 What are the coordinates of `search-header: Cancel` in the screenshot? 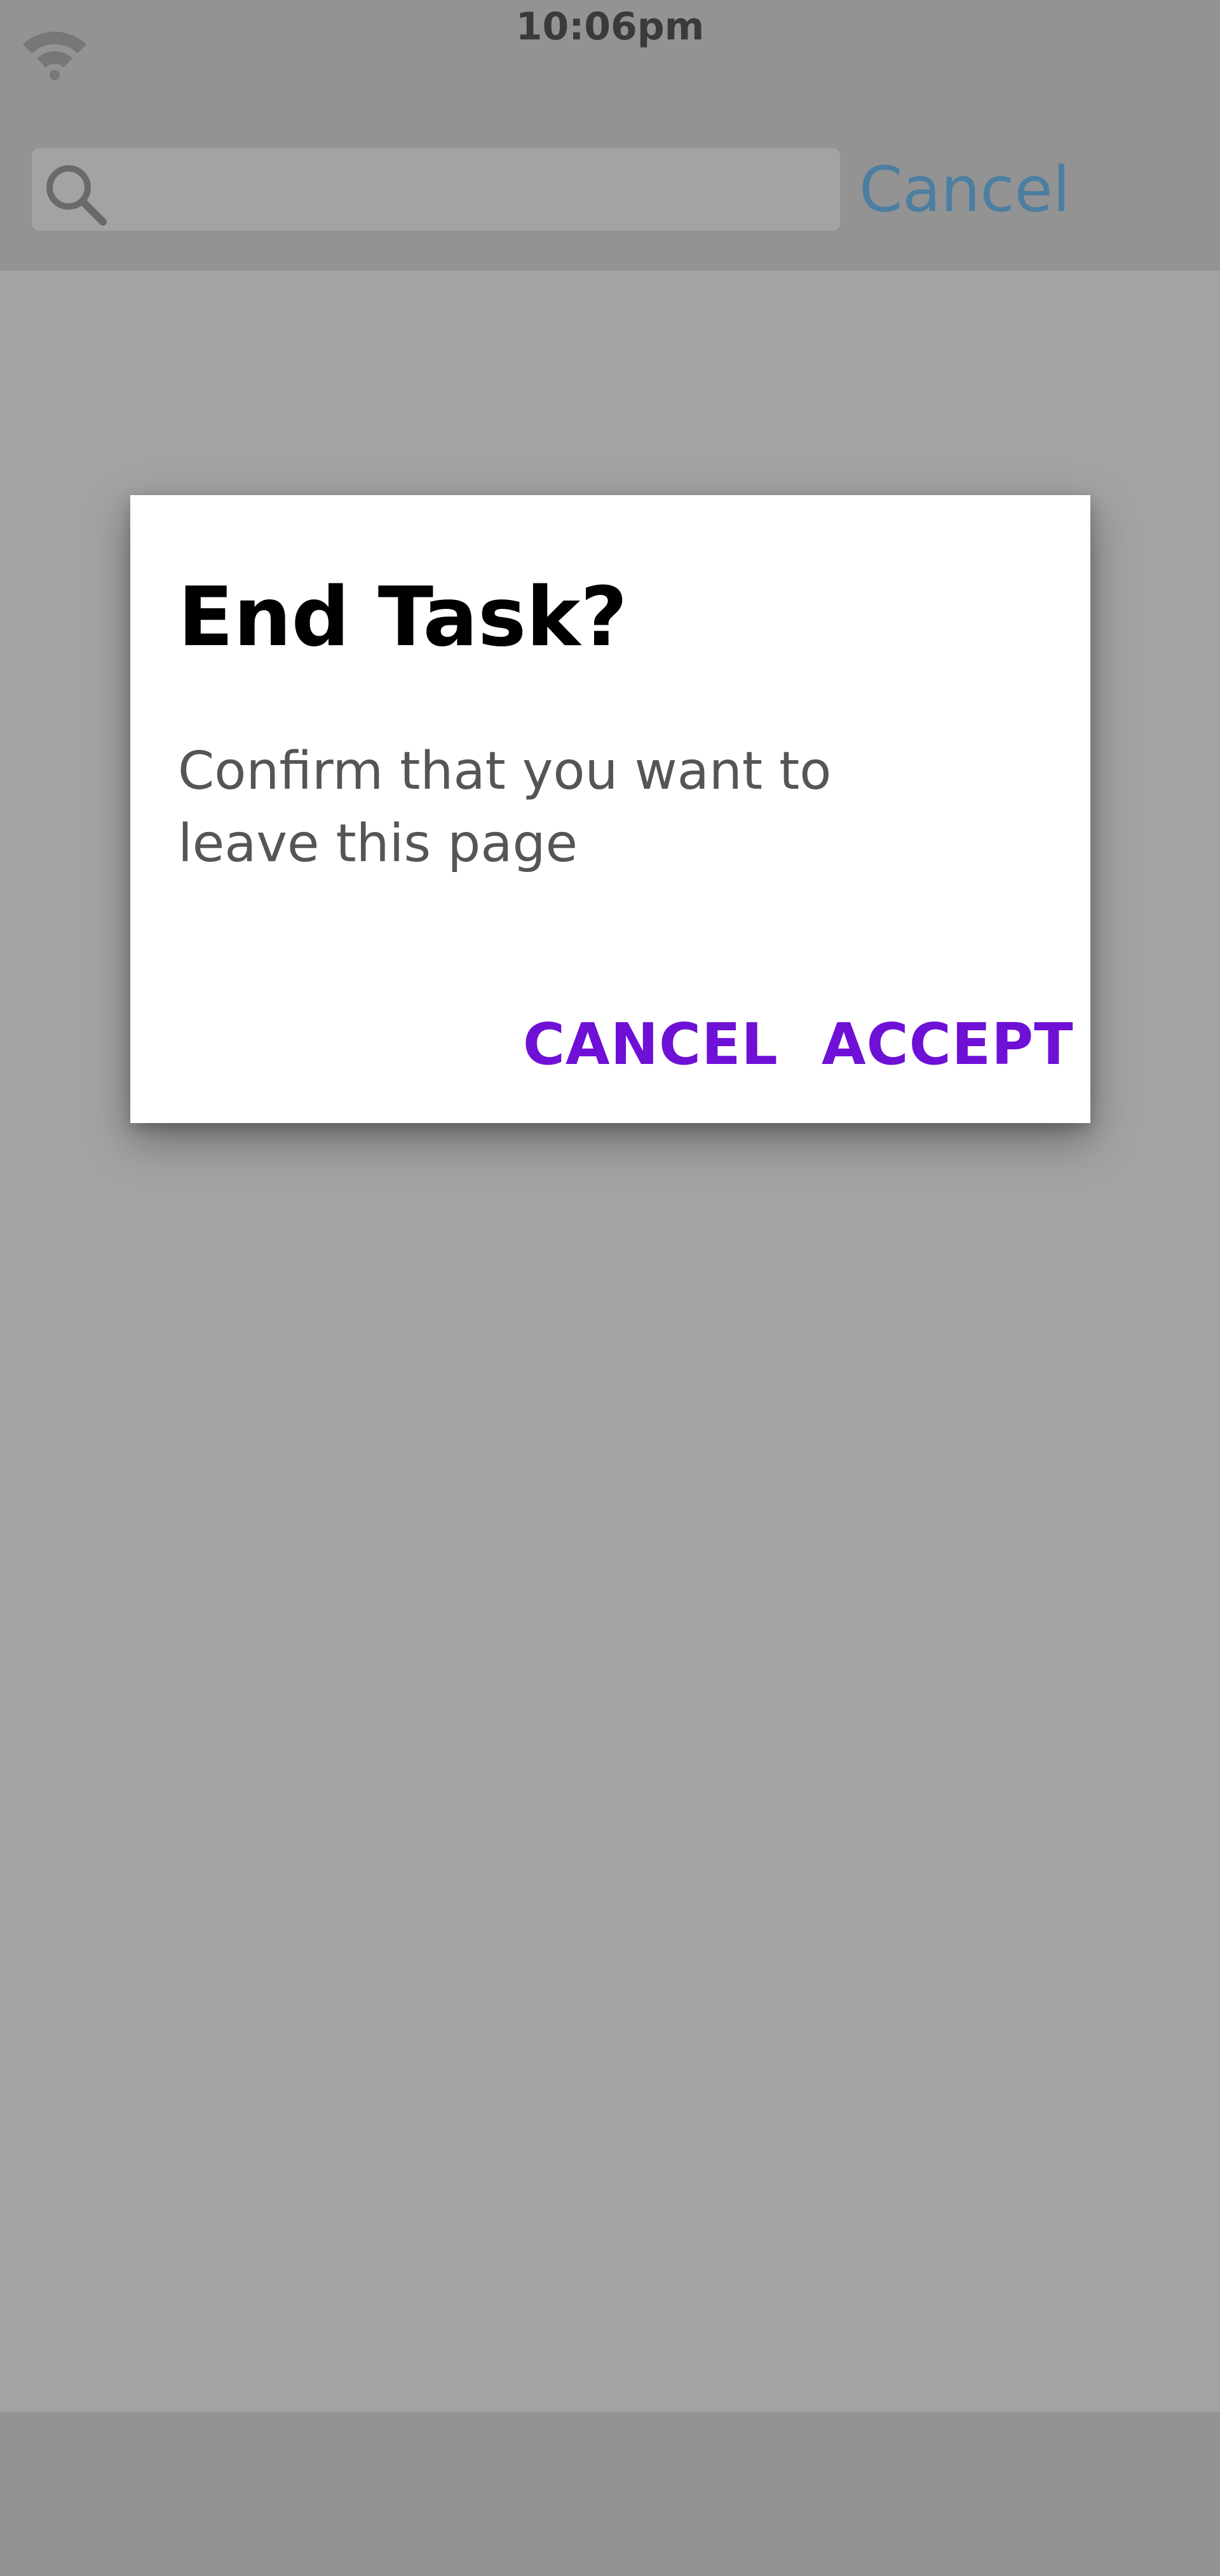 It's located at (610, 183).